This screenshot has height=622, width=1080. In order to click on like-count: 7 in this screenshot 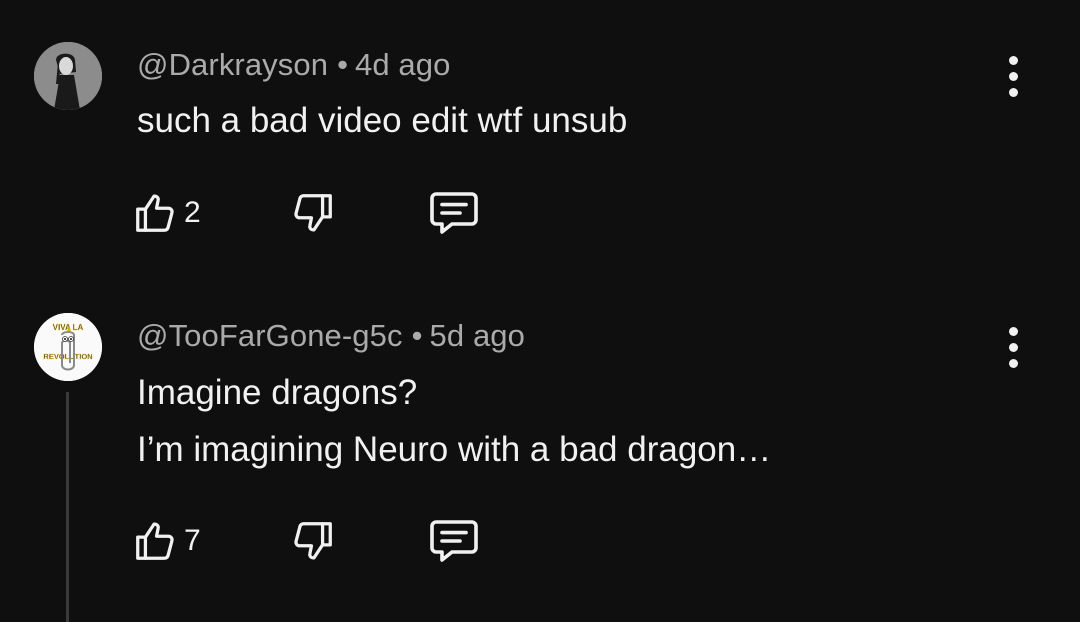, I will do `click(192, 540)`.